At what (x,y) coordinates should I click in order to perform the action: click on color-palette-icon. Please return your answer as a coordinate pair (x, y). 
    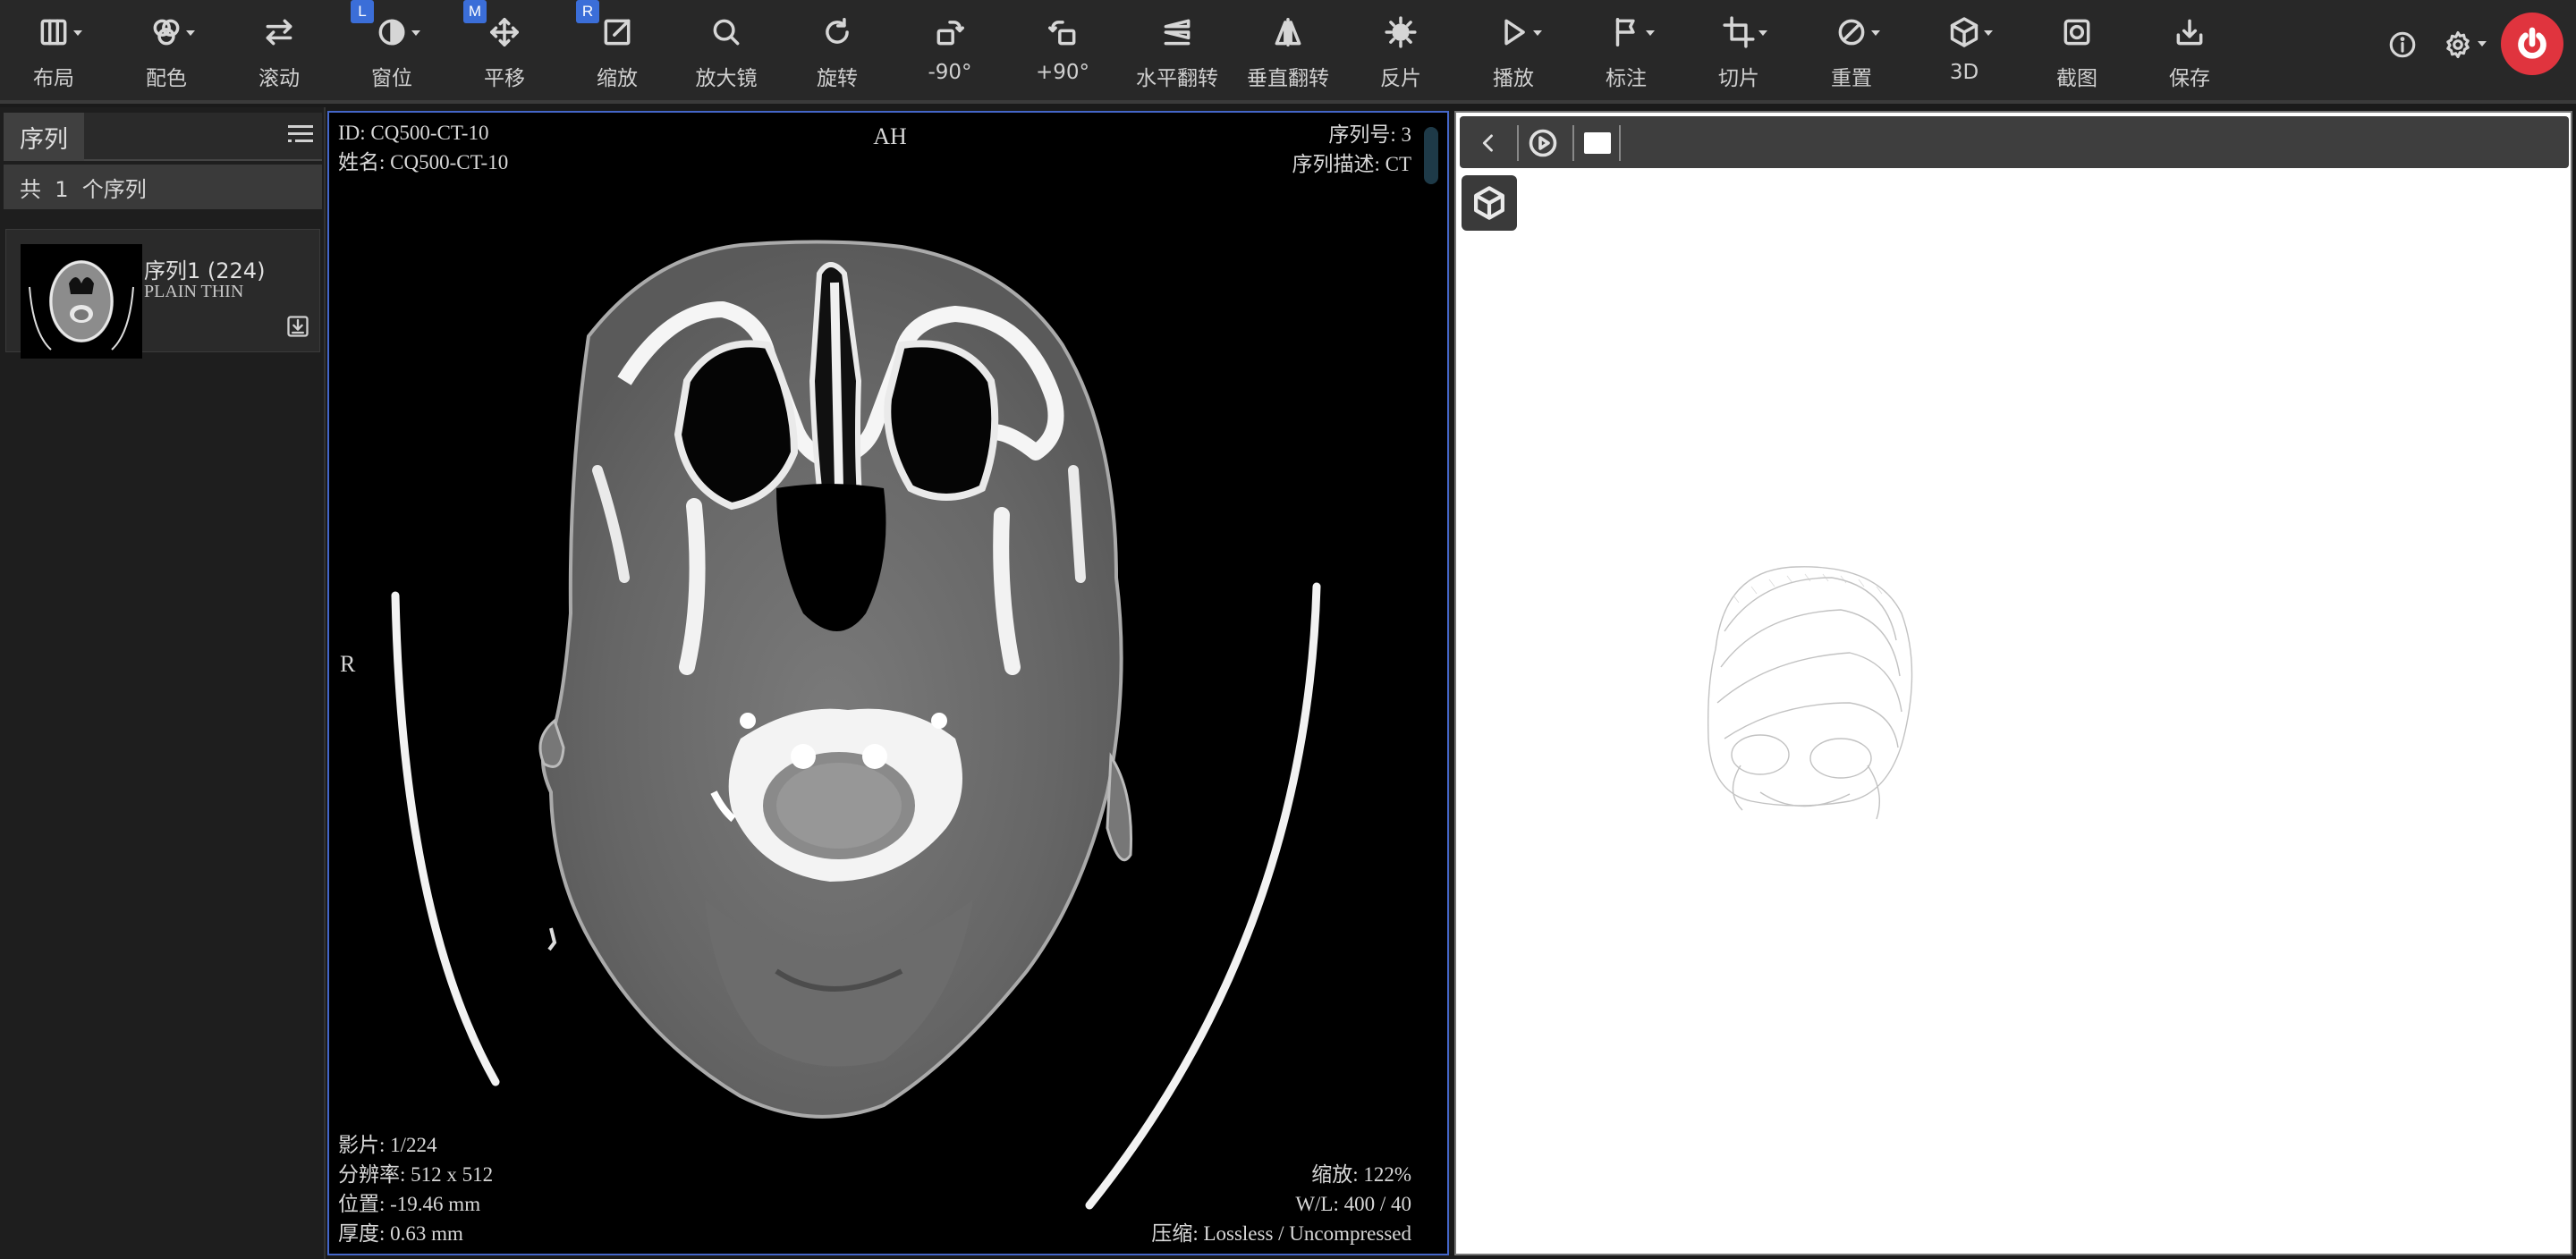
    Looking at the image, I should click on (167, 32).